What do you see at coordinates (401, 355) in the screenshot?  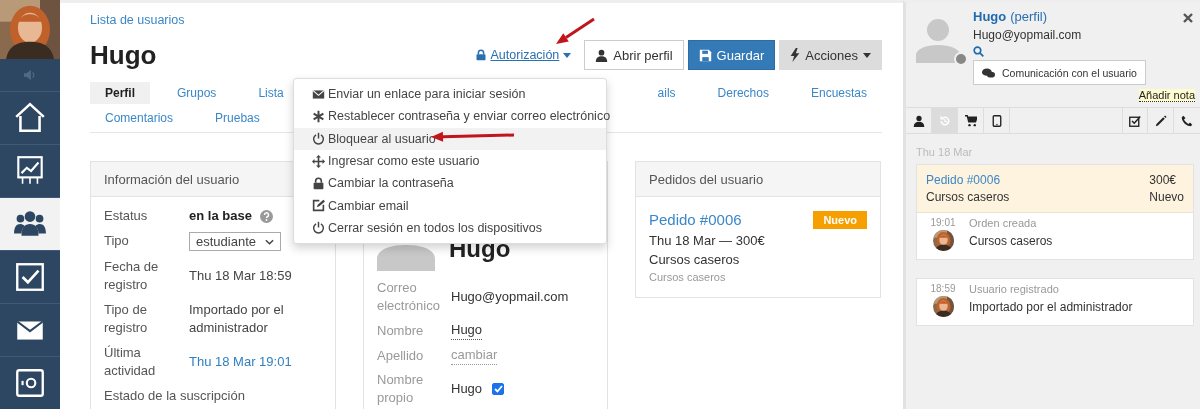 I see `field-label: Apellido` at bounding box center [401, 355].